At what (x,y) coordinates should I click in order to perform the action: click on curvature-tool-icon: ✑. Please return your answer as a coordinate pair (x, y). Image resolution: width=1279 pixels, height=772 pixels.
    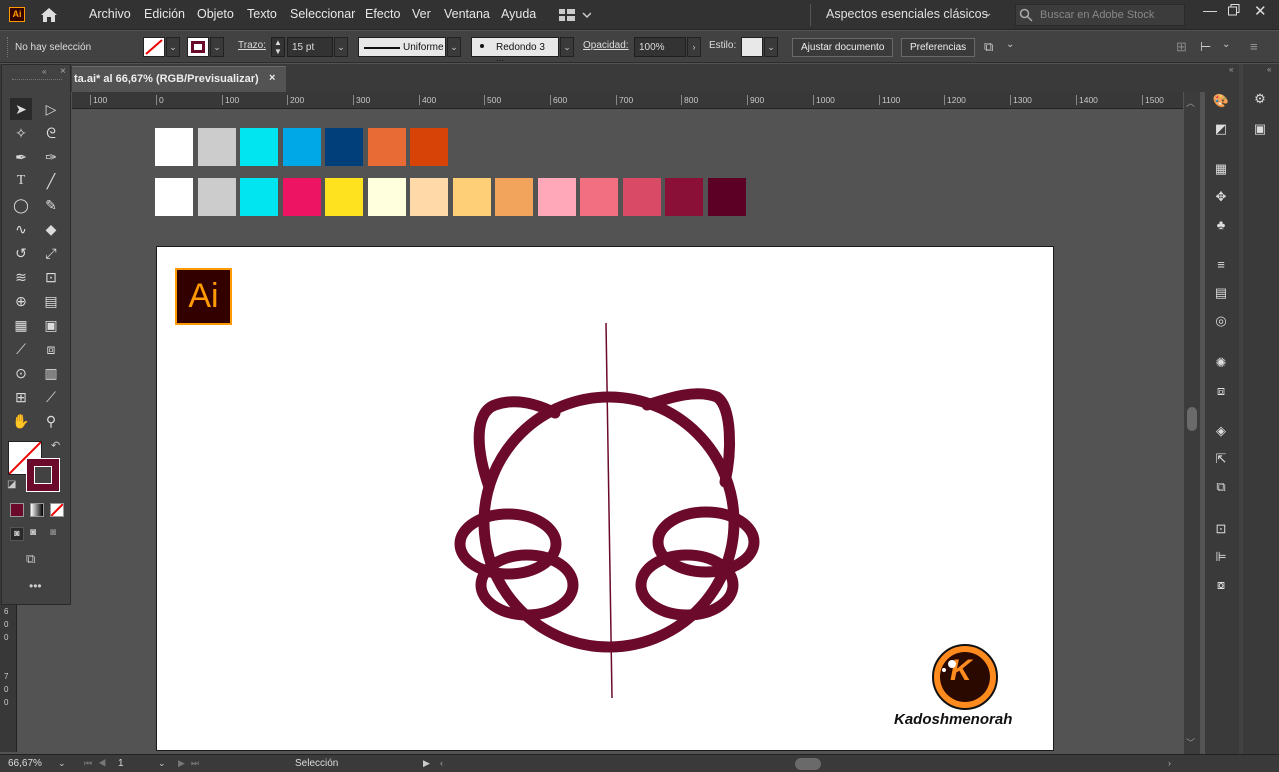
    Looking at the image, I should click on (51, 157).